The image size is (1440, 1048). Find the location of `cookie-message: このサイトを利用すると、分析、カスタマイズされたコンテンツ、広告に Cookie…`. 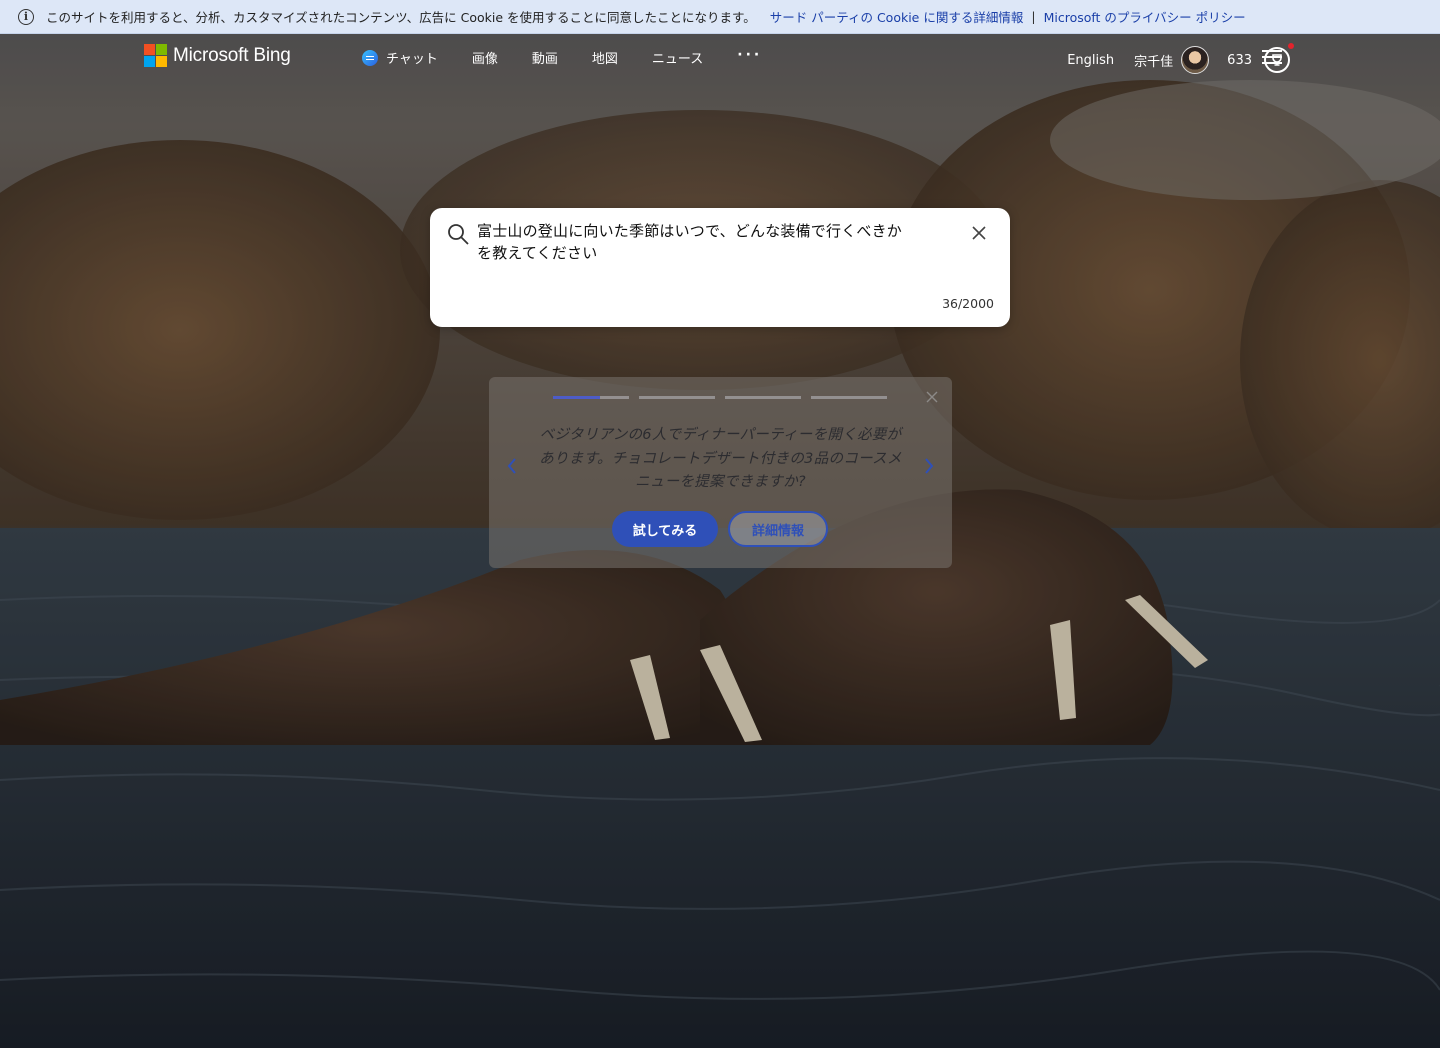

cookie-message: このサイトを利用すると、分析、カスタマイズされたコンテンツ、広告に Cookie… is located at coordinates (401, 17).